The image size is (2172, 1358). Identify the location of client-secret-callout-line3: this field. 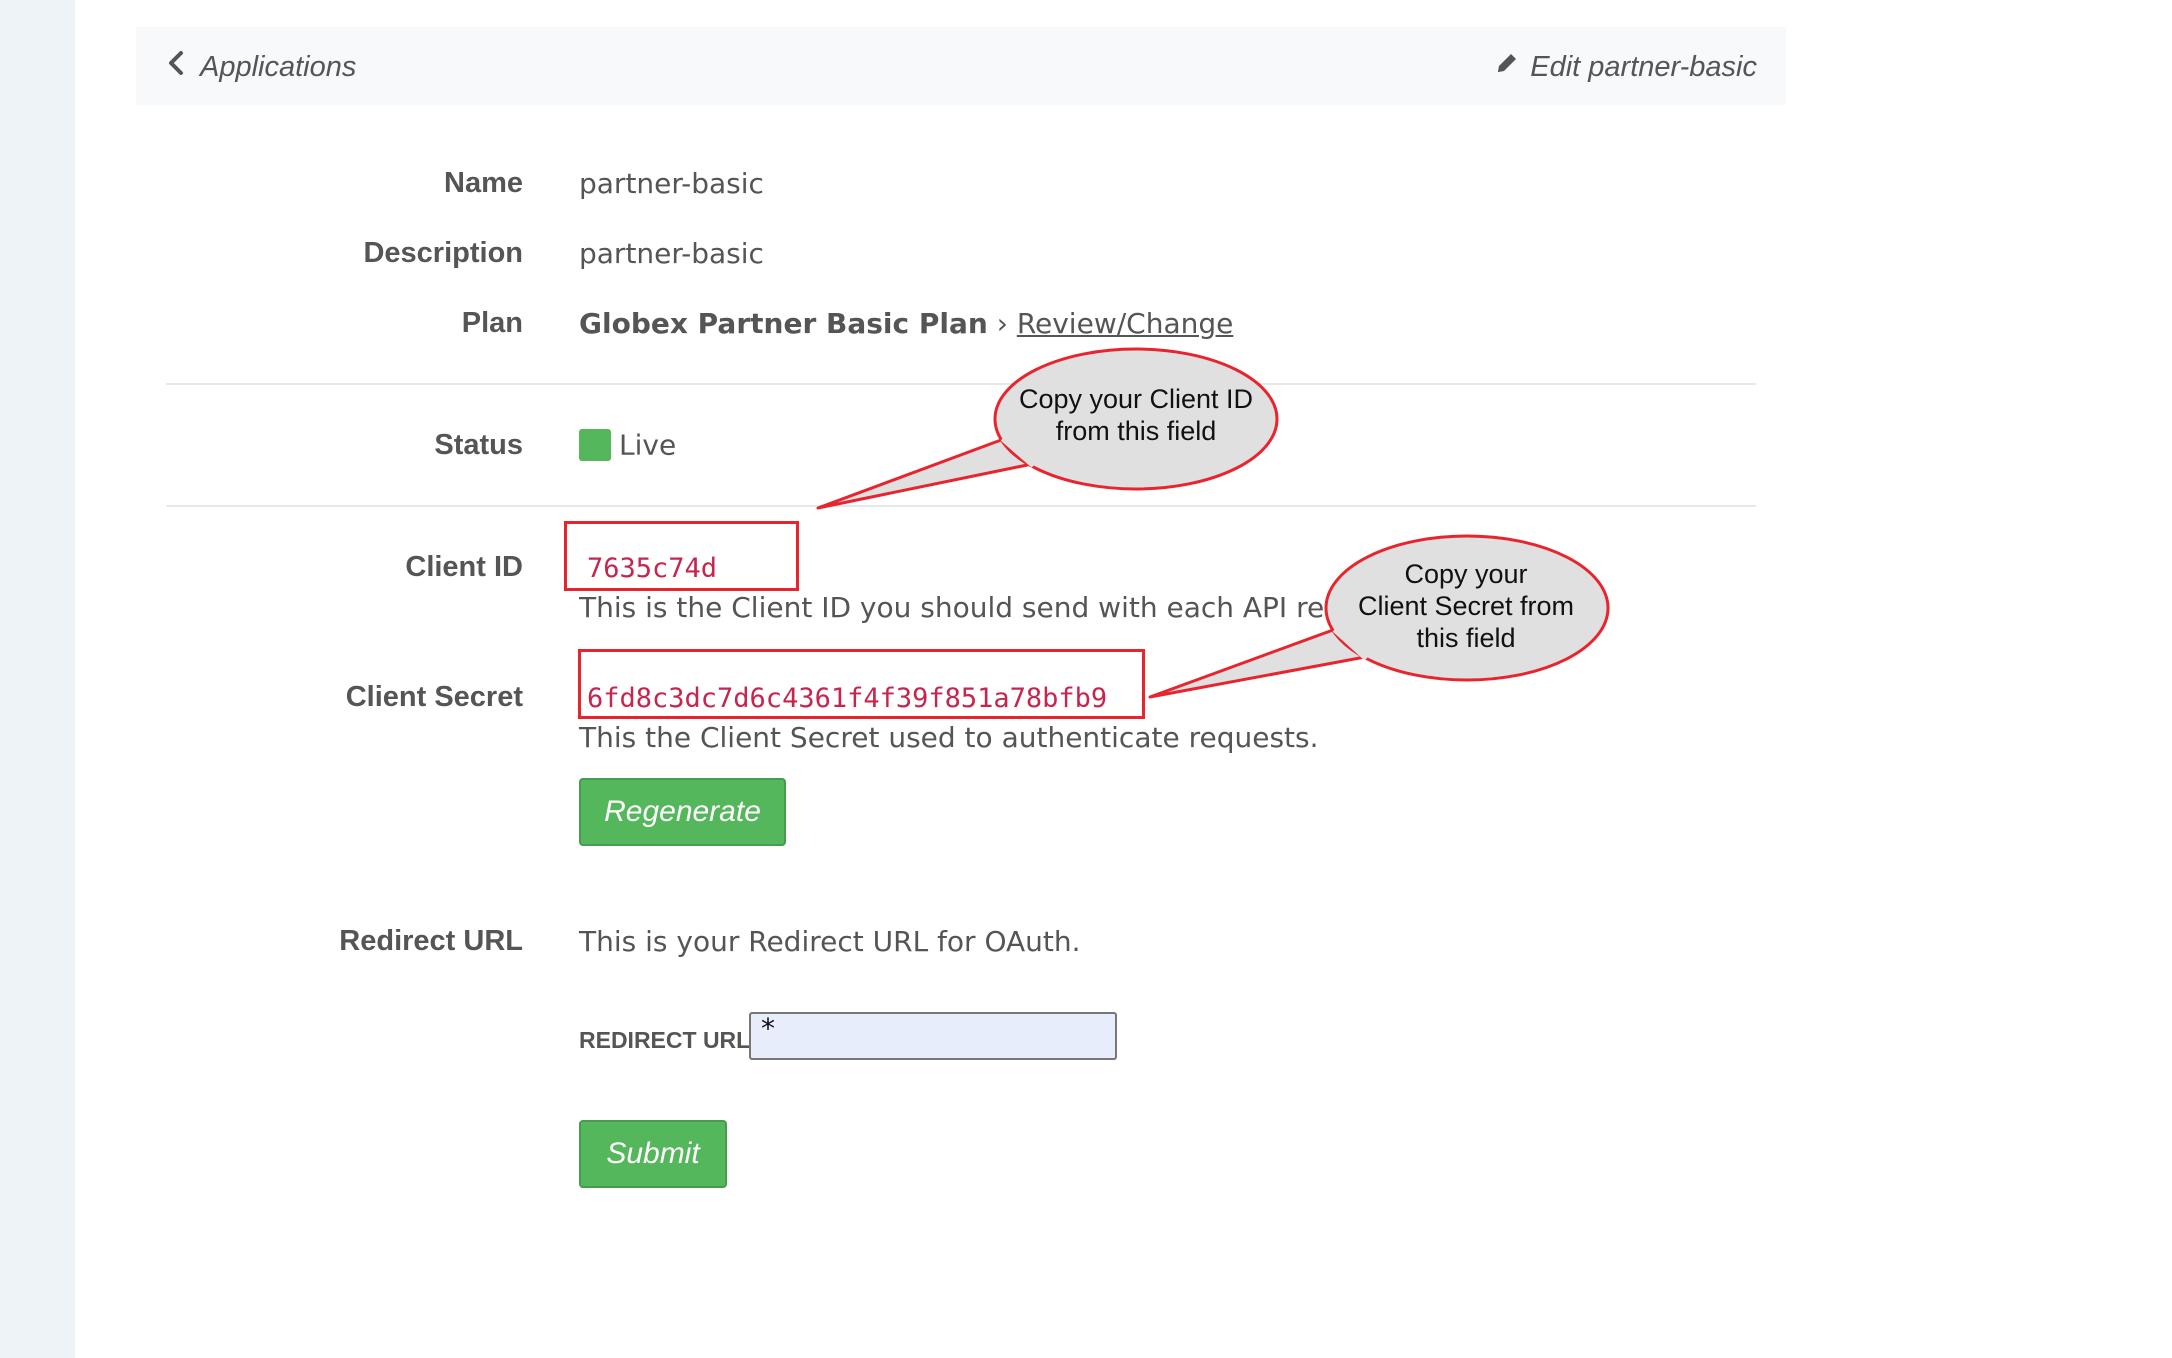
(1466, 638).